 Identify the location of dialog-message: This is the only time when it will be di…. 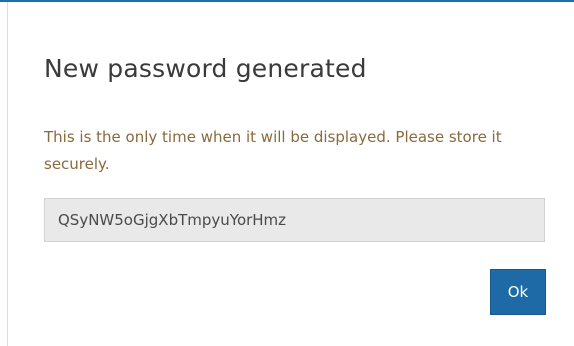
(273, 150).